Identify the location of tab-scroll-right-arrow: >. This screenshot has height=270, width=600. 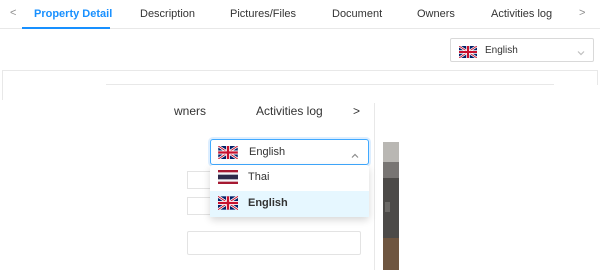
(582, 13).